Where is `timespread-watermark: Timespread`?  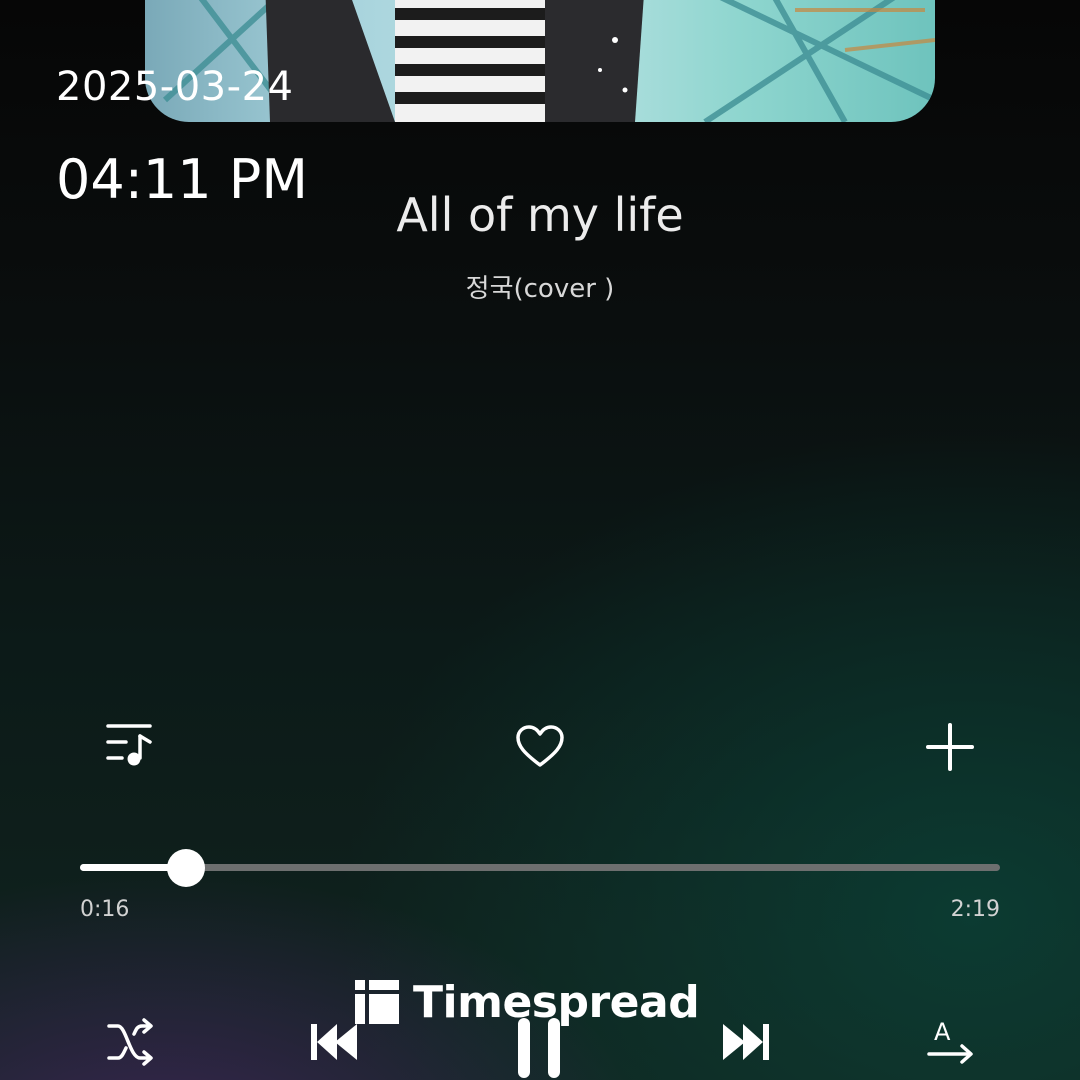 timespread-watermark: Timespread is located at coordinates (527, 1002).